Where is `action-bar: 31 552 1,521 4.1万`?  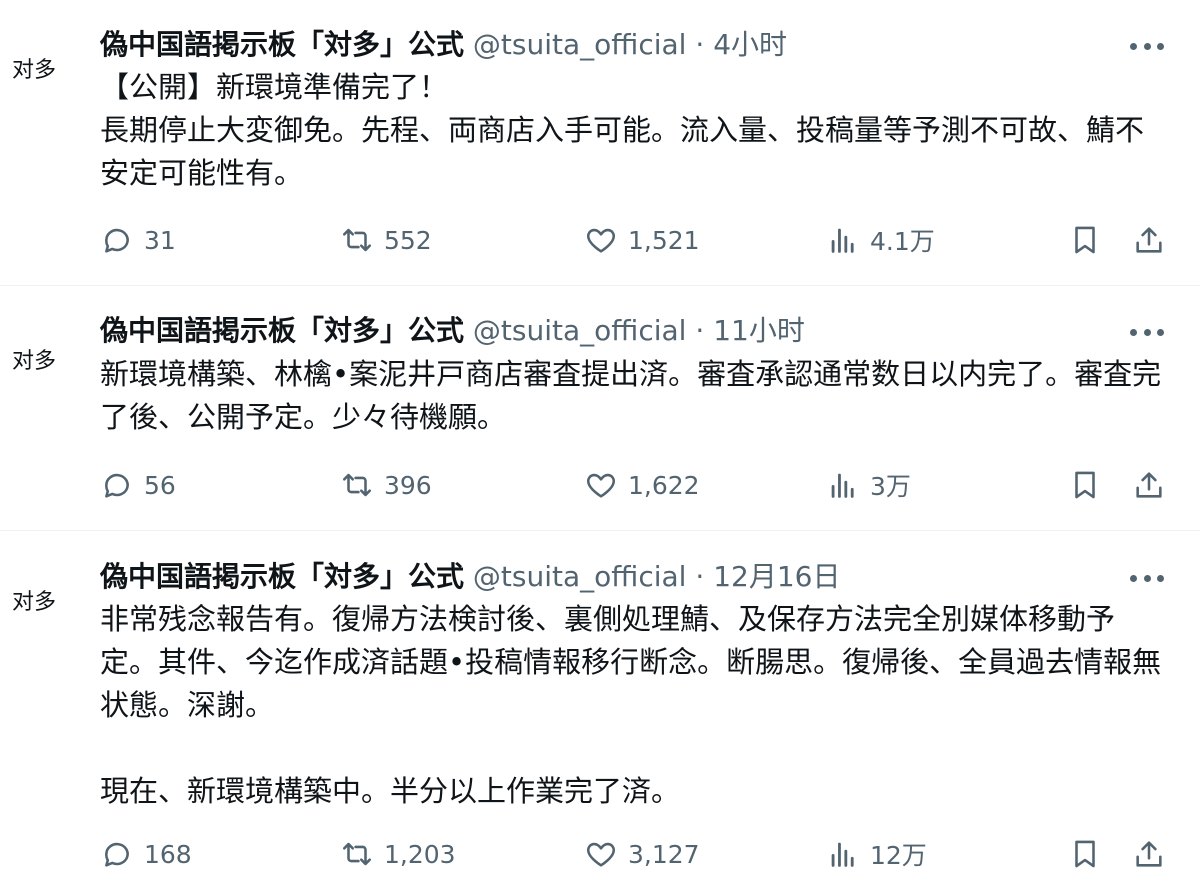 action-bar: 31 552 1,521 4.1万 is located at coordinates (640, 240).